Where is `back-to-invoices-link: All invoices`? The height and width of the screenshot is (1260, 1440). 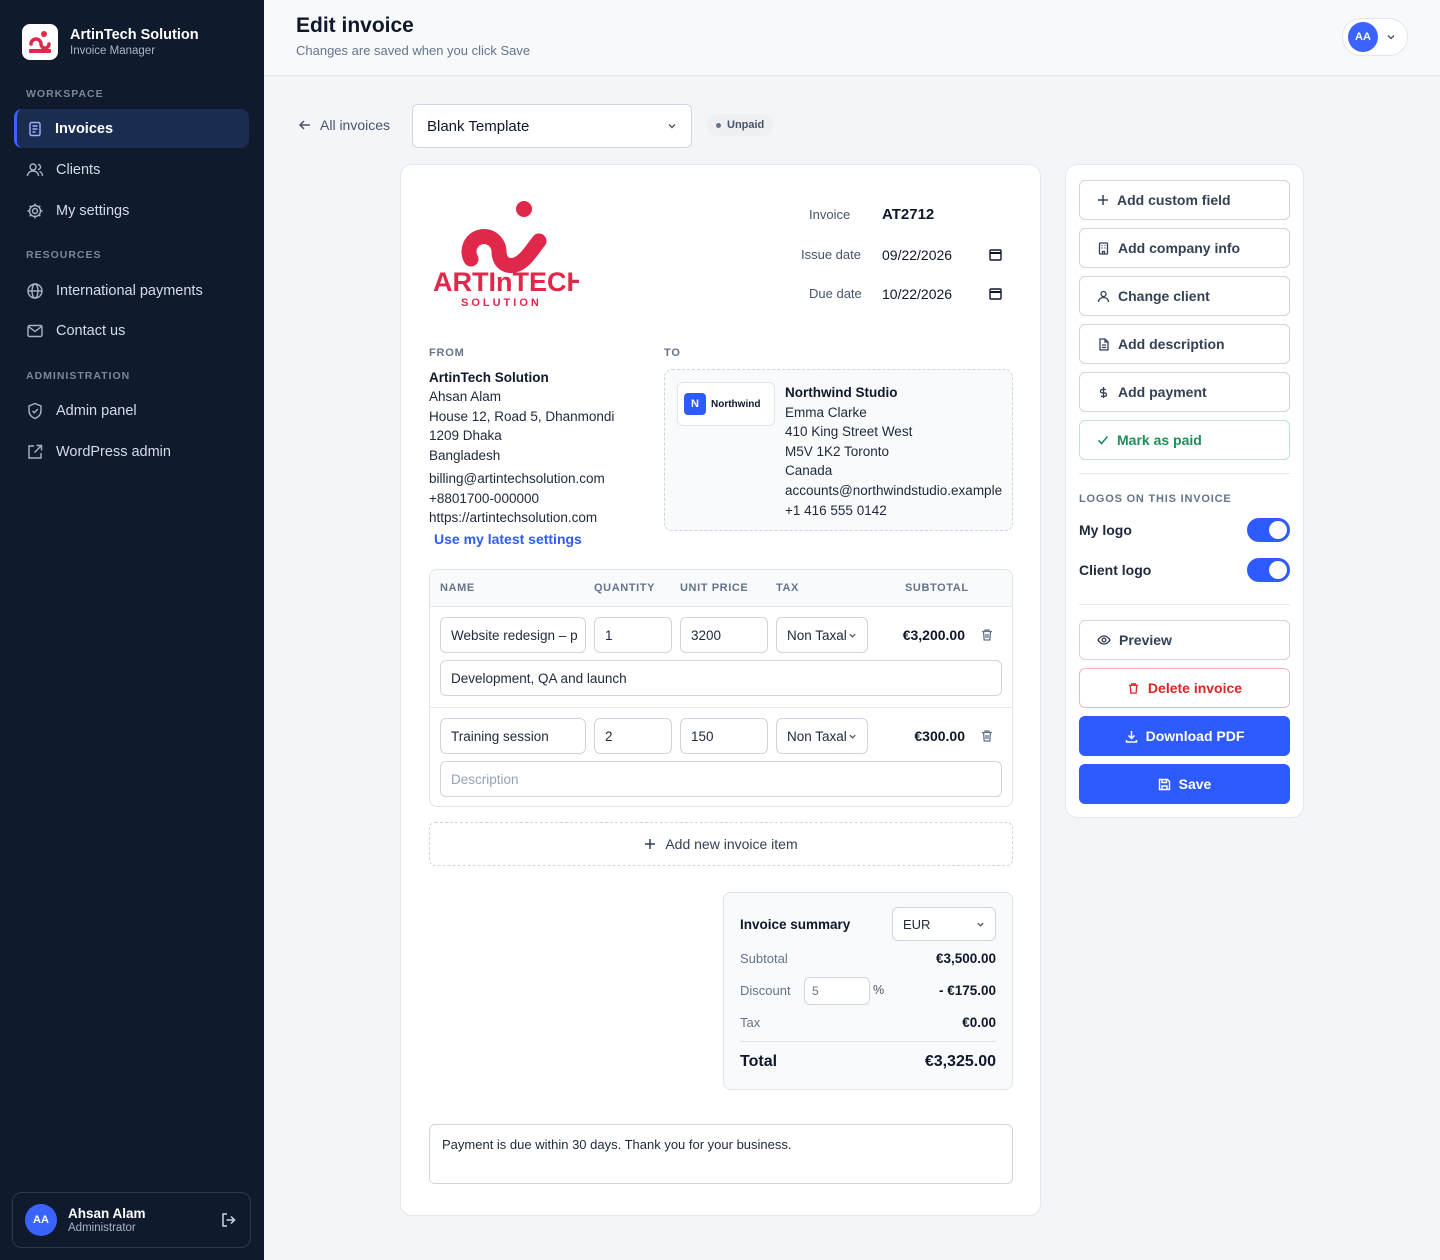 back-to-invoices-link: All invoices is located at coordinates (344, 125).